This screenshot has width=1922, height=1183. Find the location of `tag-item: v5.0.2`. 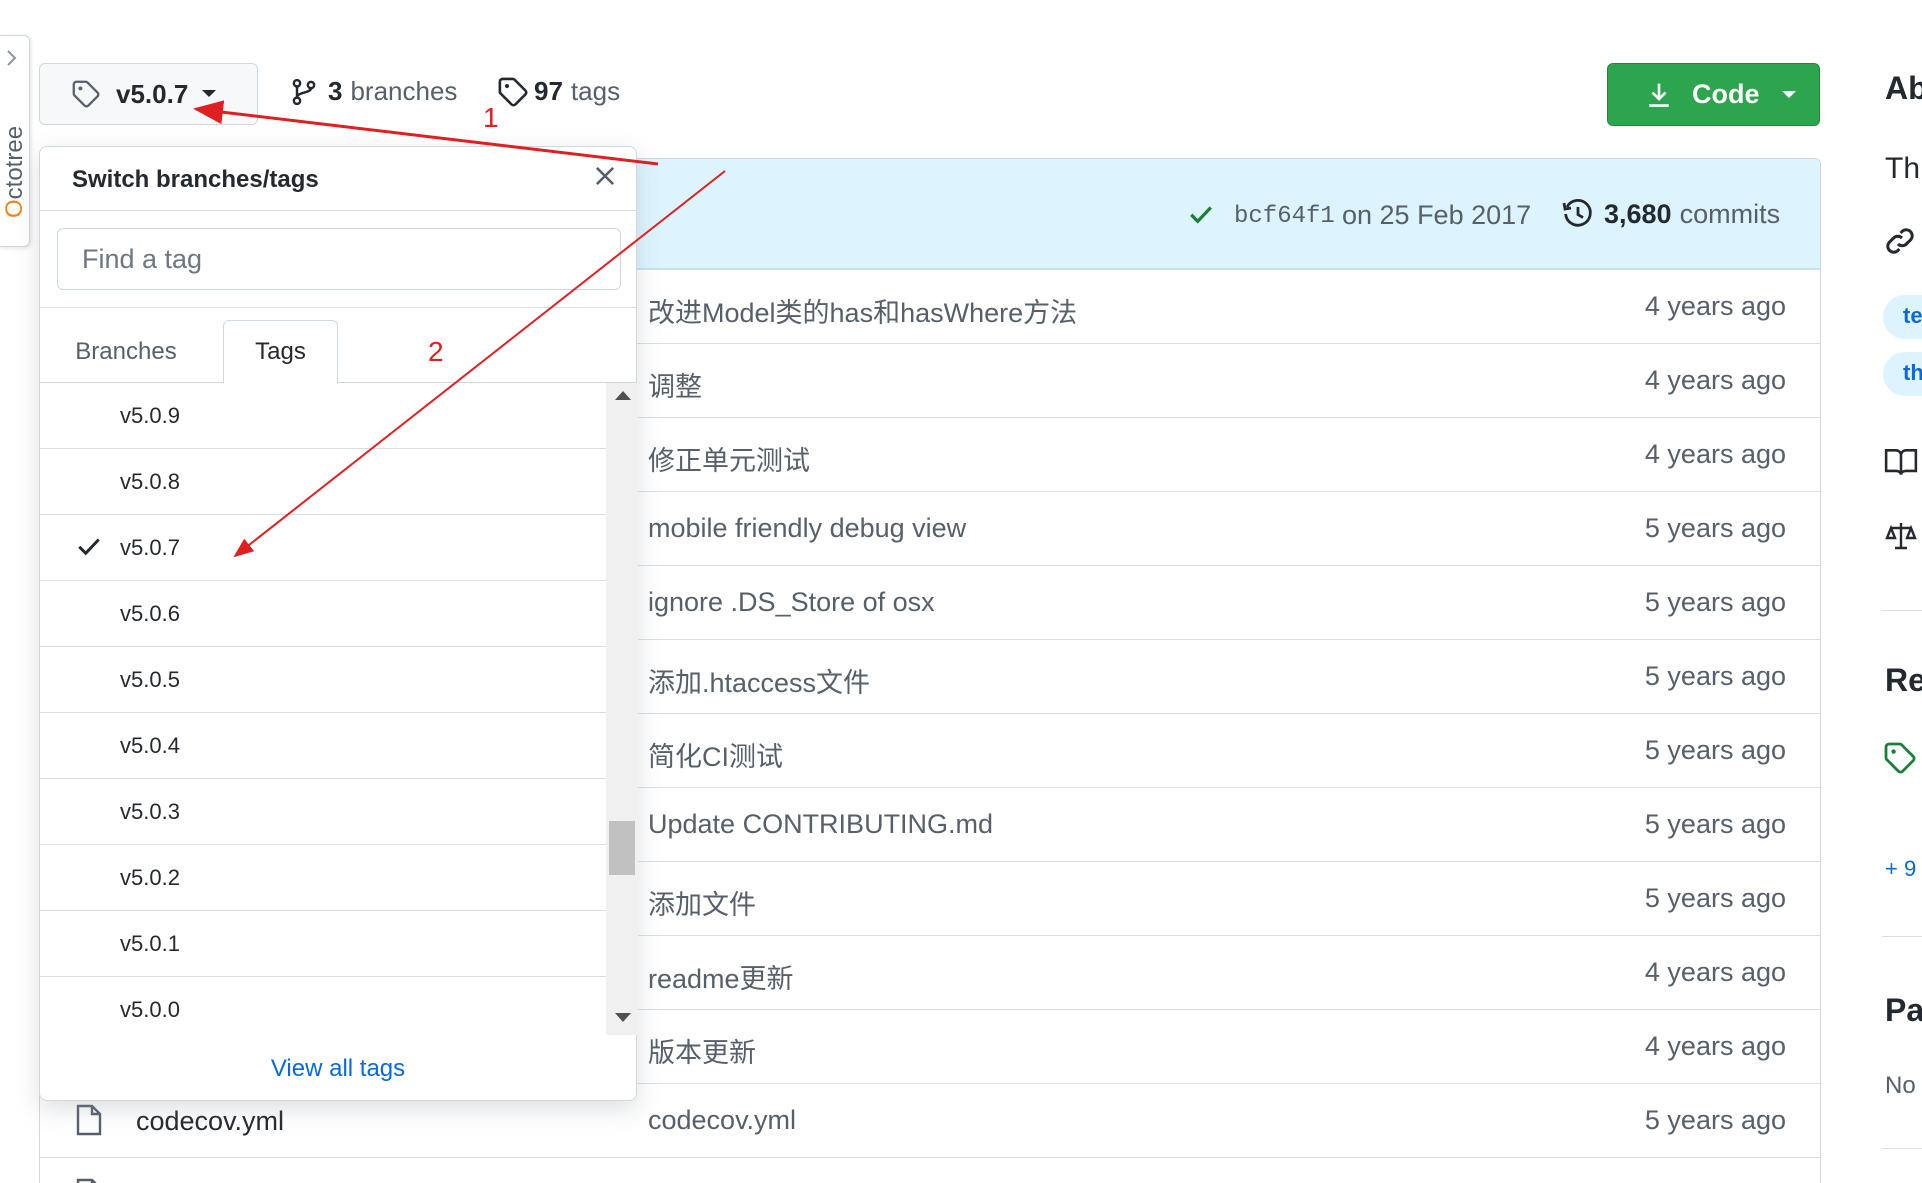

tag-item: v5.0.2 is located at coordinates (323, 878).